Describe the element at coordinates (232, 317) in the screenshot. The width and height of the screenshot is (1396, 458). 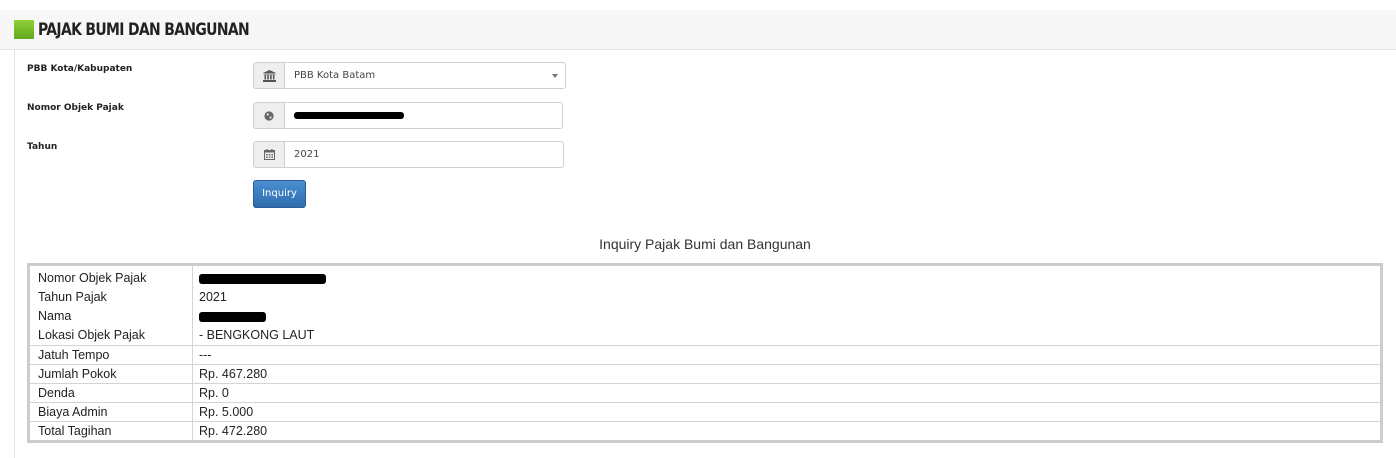
I see `nama-value-redaction` at that location.